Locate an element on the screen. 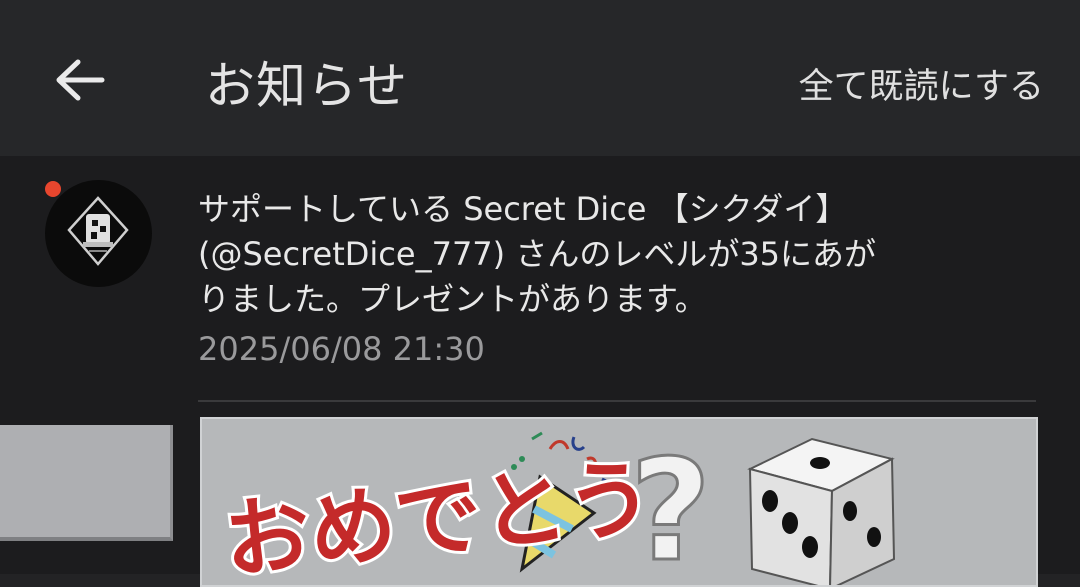 This screenshot has height=587, width=1080. notification-timestamp: 2025/06/08 21:30 is located at coordinates (341, 349).